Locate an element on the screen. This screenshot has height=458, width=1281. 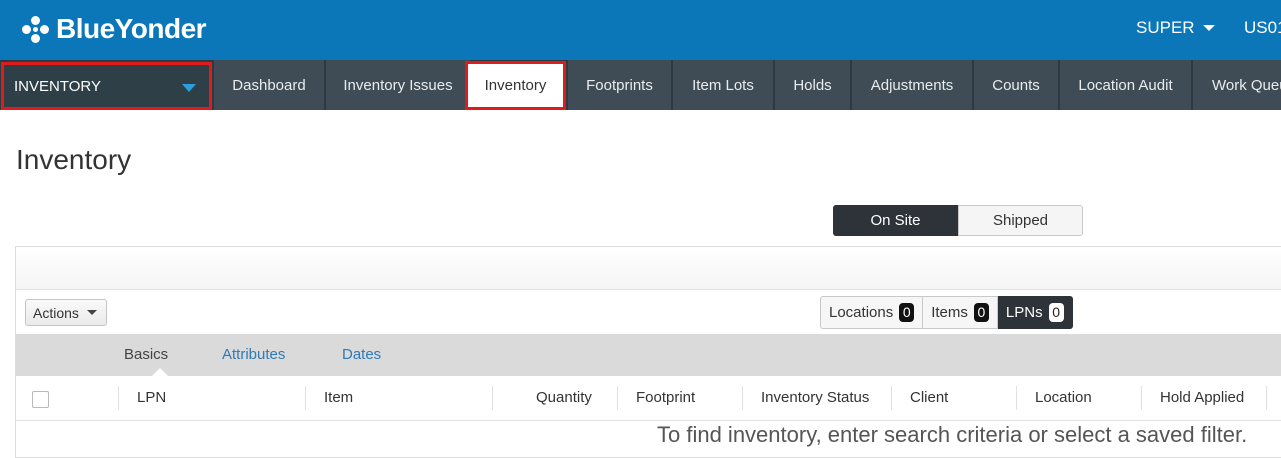
column-header-hold-applied: Hold Applied is located at coordinates (1202, 397).